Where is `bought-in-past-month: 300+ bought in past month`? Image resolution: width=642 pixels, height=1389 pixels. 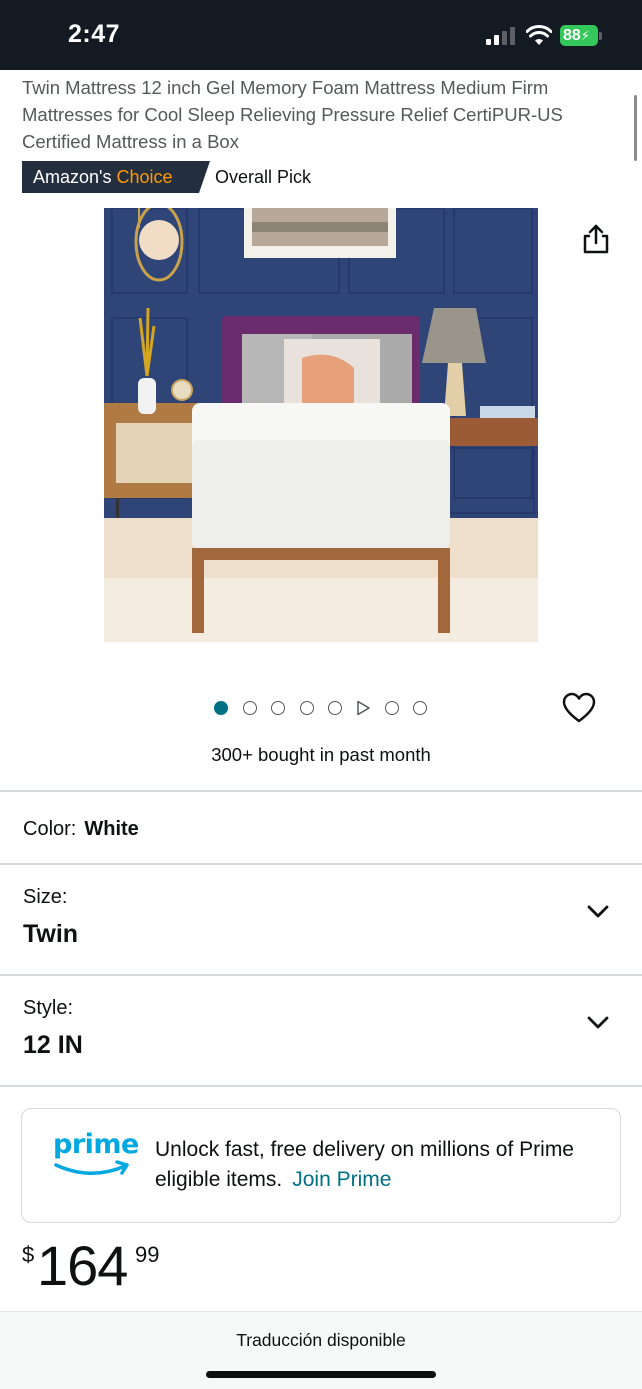
bought-in-past-month: 300+ bought in past month is located at coordinates (321, 754).